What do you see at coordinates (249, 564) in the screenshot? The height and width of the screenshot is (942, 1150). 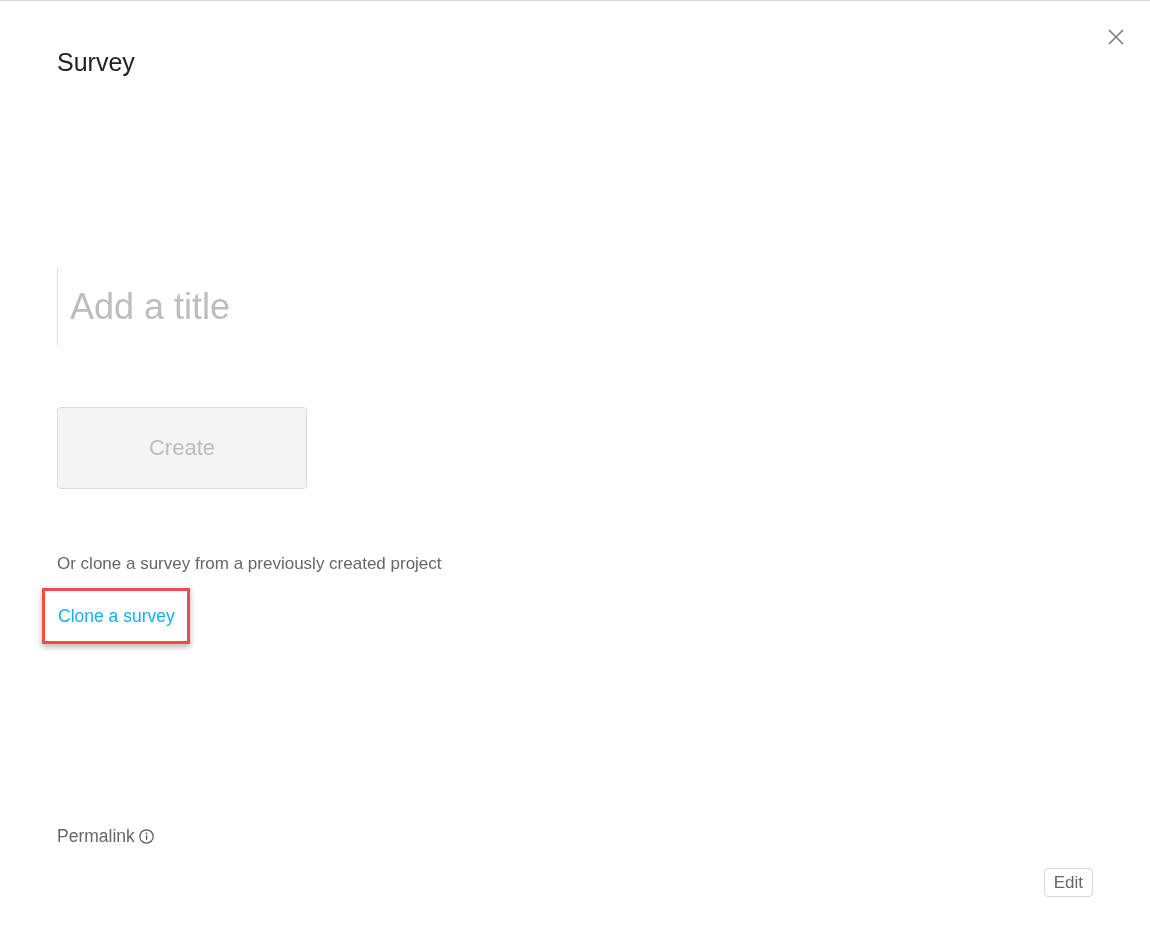 I see `clone-prompt-text: Or clone a survey from a previously created project` at bounding box center [249, 564].